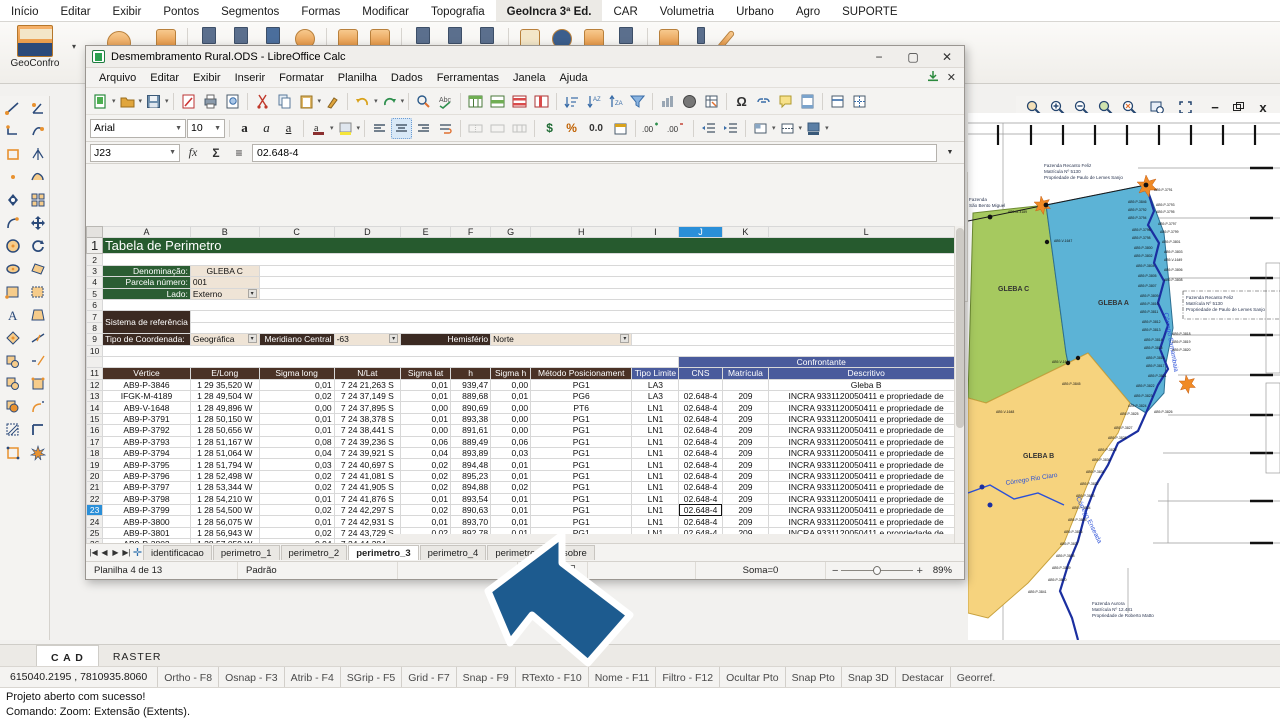 The image size is (1280, 720). Describe the element at coordinates (423, 101) in the screenshot. I see `find-replace-icon` at that location.